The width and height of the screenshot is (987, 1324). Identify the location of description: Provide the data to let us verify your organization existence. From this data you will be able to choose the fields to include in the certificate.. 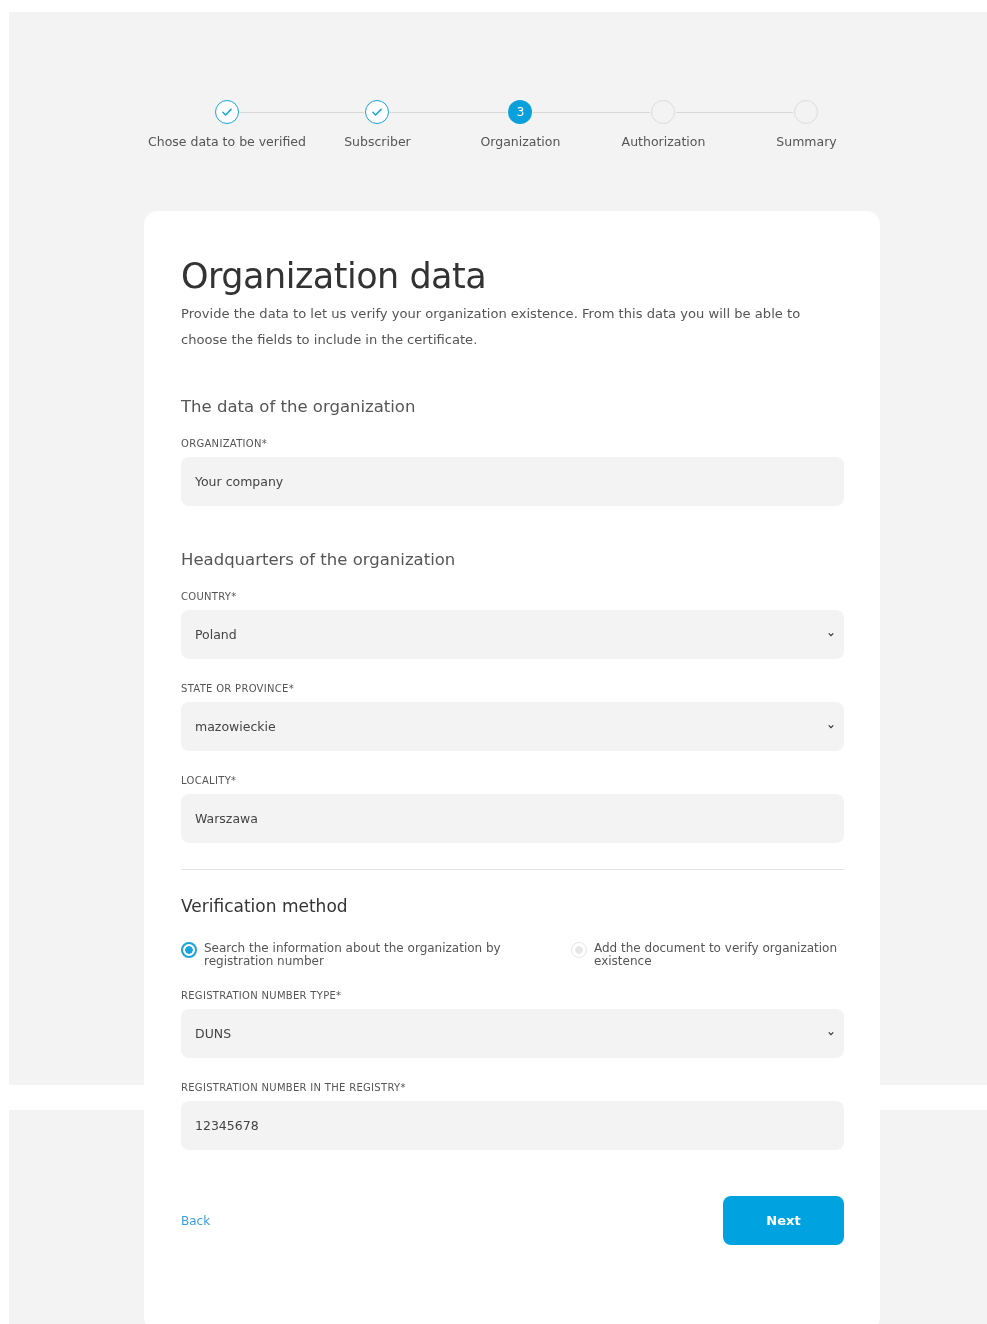
(491, 327).